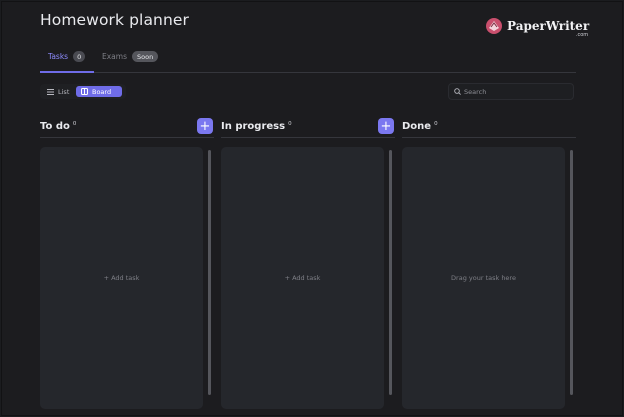 The height and width of the screenshot is (417, 624). What do you see at coordinates (50, 91) in the screenshot?
I see `list-icon` at bounding box center [50, 91].